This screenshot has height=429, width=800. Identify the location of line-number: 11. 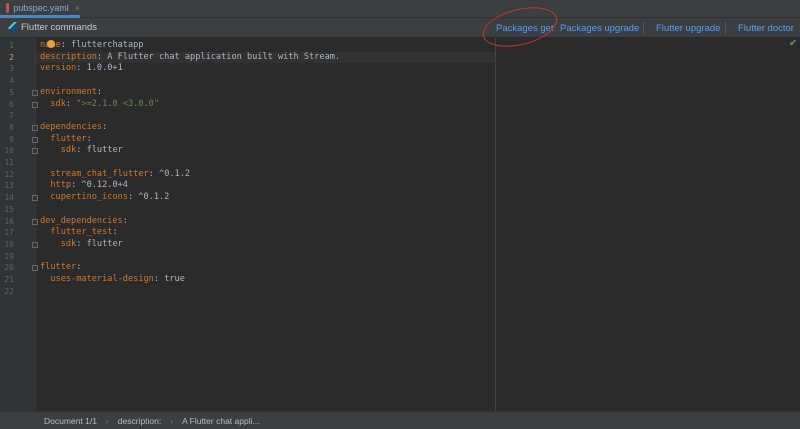
(9, 162).